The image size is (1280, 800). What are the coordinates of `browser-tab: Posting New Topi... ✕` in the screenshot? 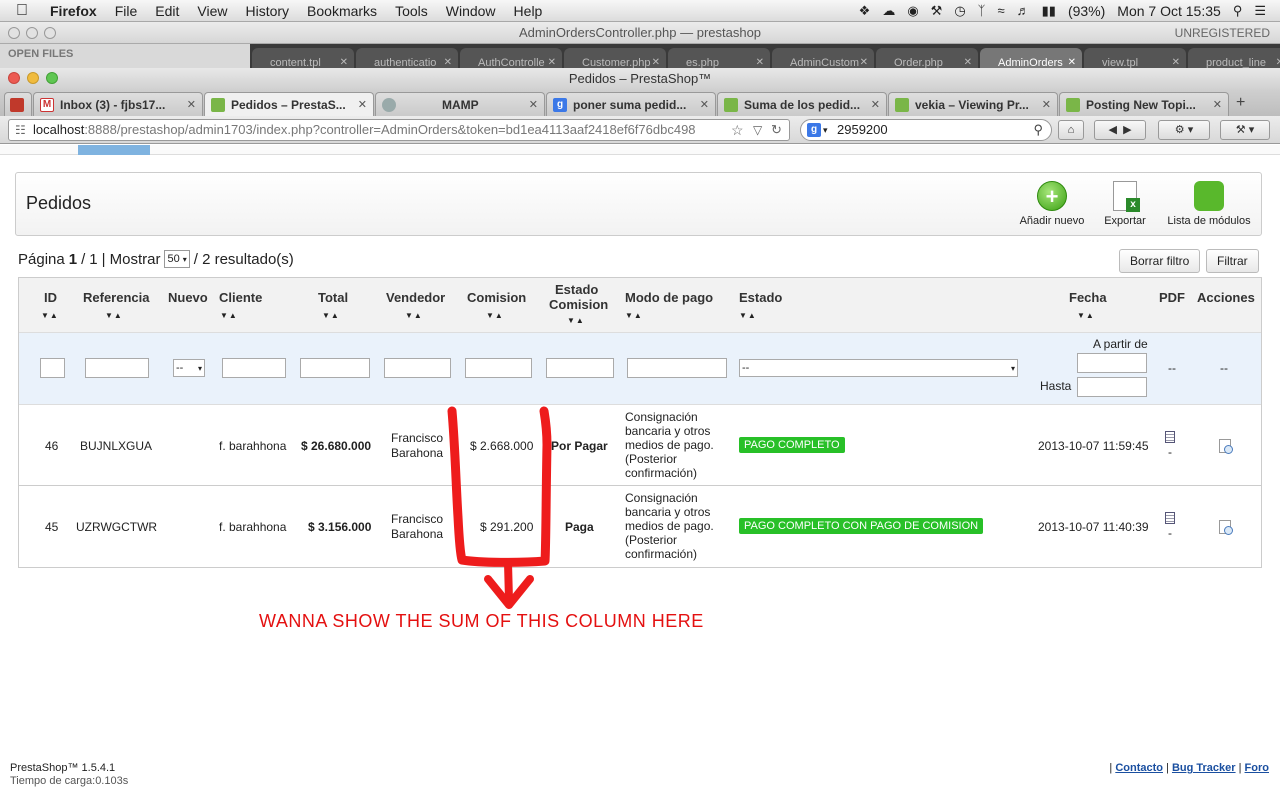 It's located at (1144, 104).